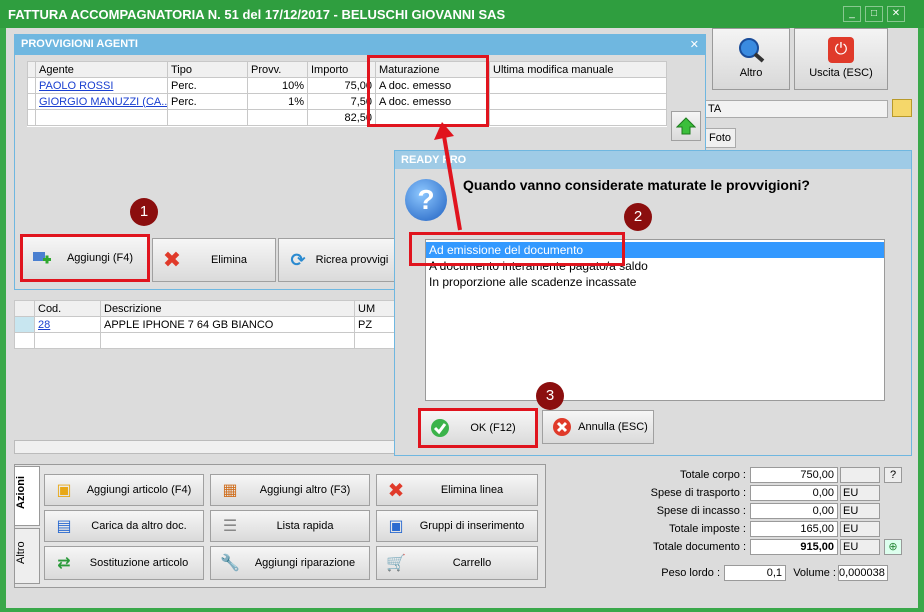  I want to click on maximize-button: □, so click(874, 14).